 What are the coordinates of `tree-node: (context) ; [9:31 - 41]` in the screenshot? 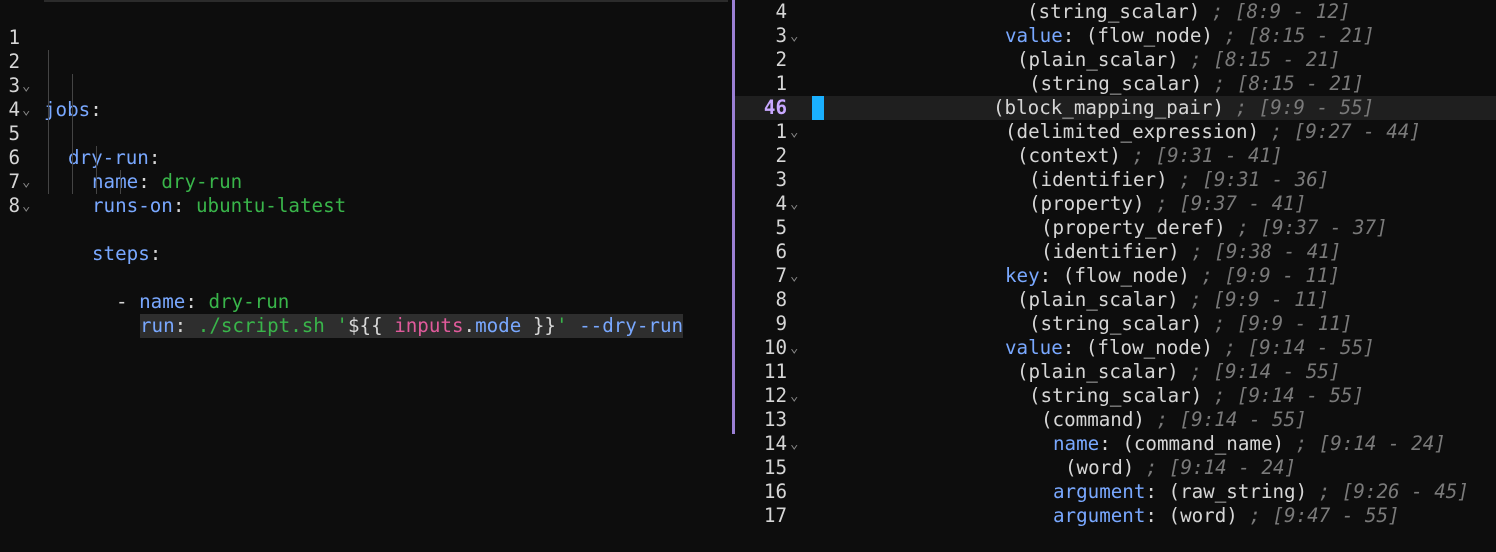 It's located at (1150, 156).